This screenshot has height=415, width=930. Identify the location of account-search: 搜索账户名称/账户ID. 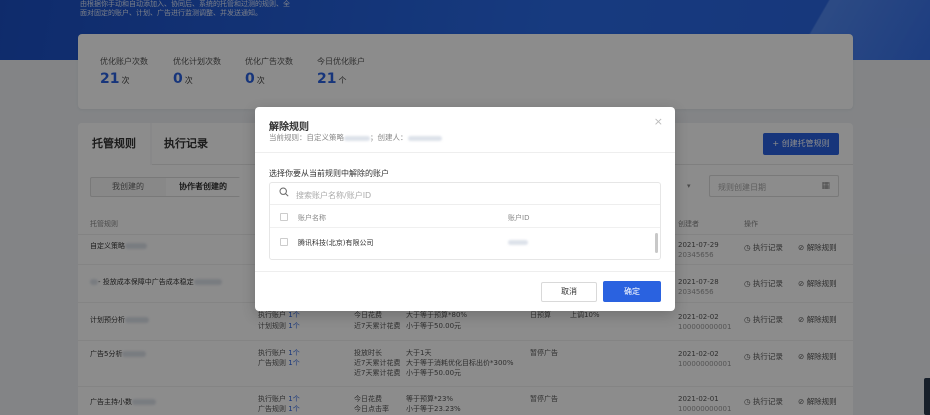
(465, 194).